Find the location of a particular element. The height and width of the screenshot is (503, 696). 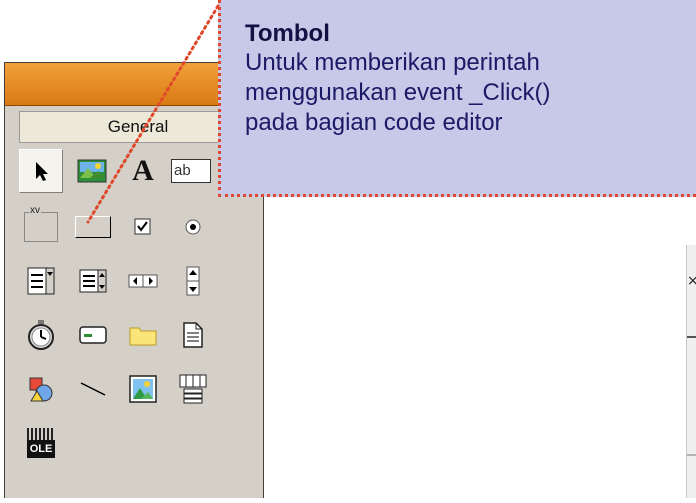

callout-line-2: menggunakan event _Click() is located at coordinates (398, 92).